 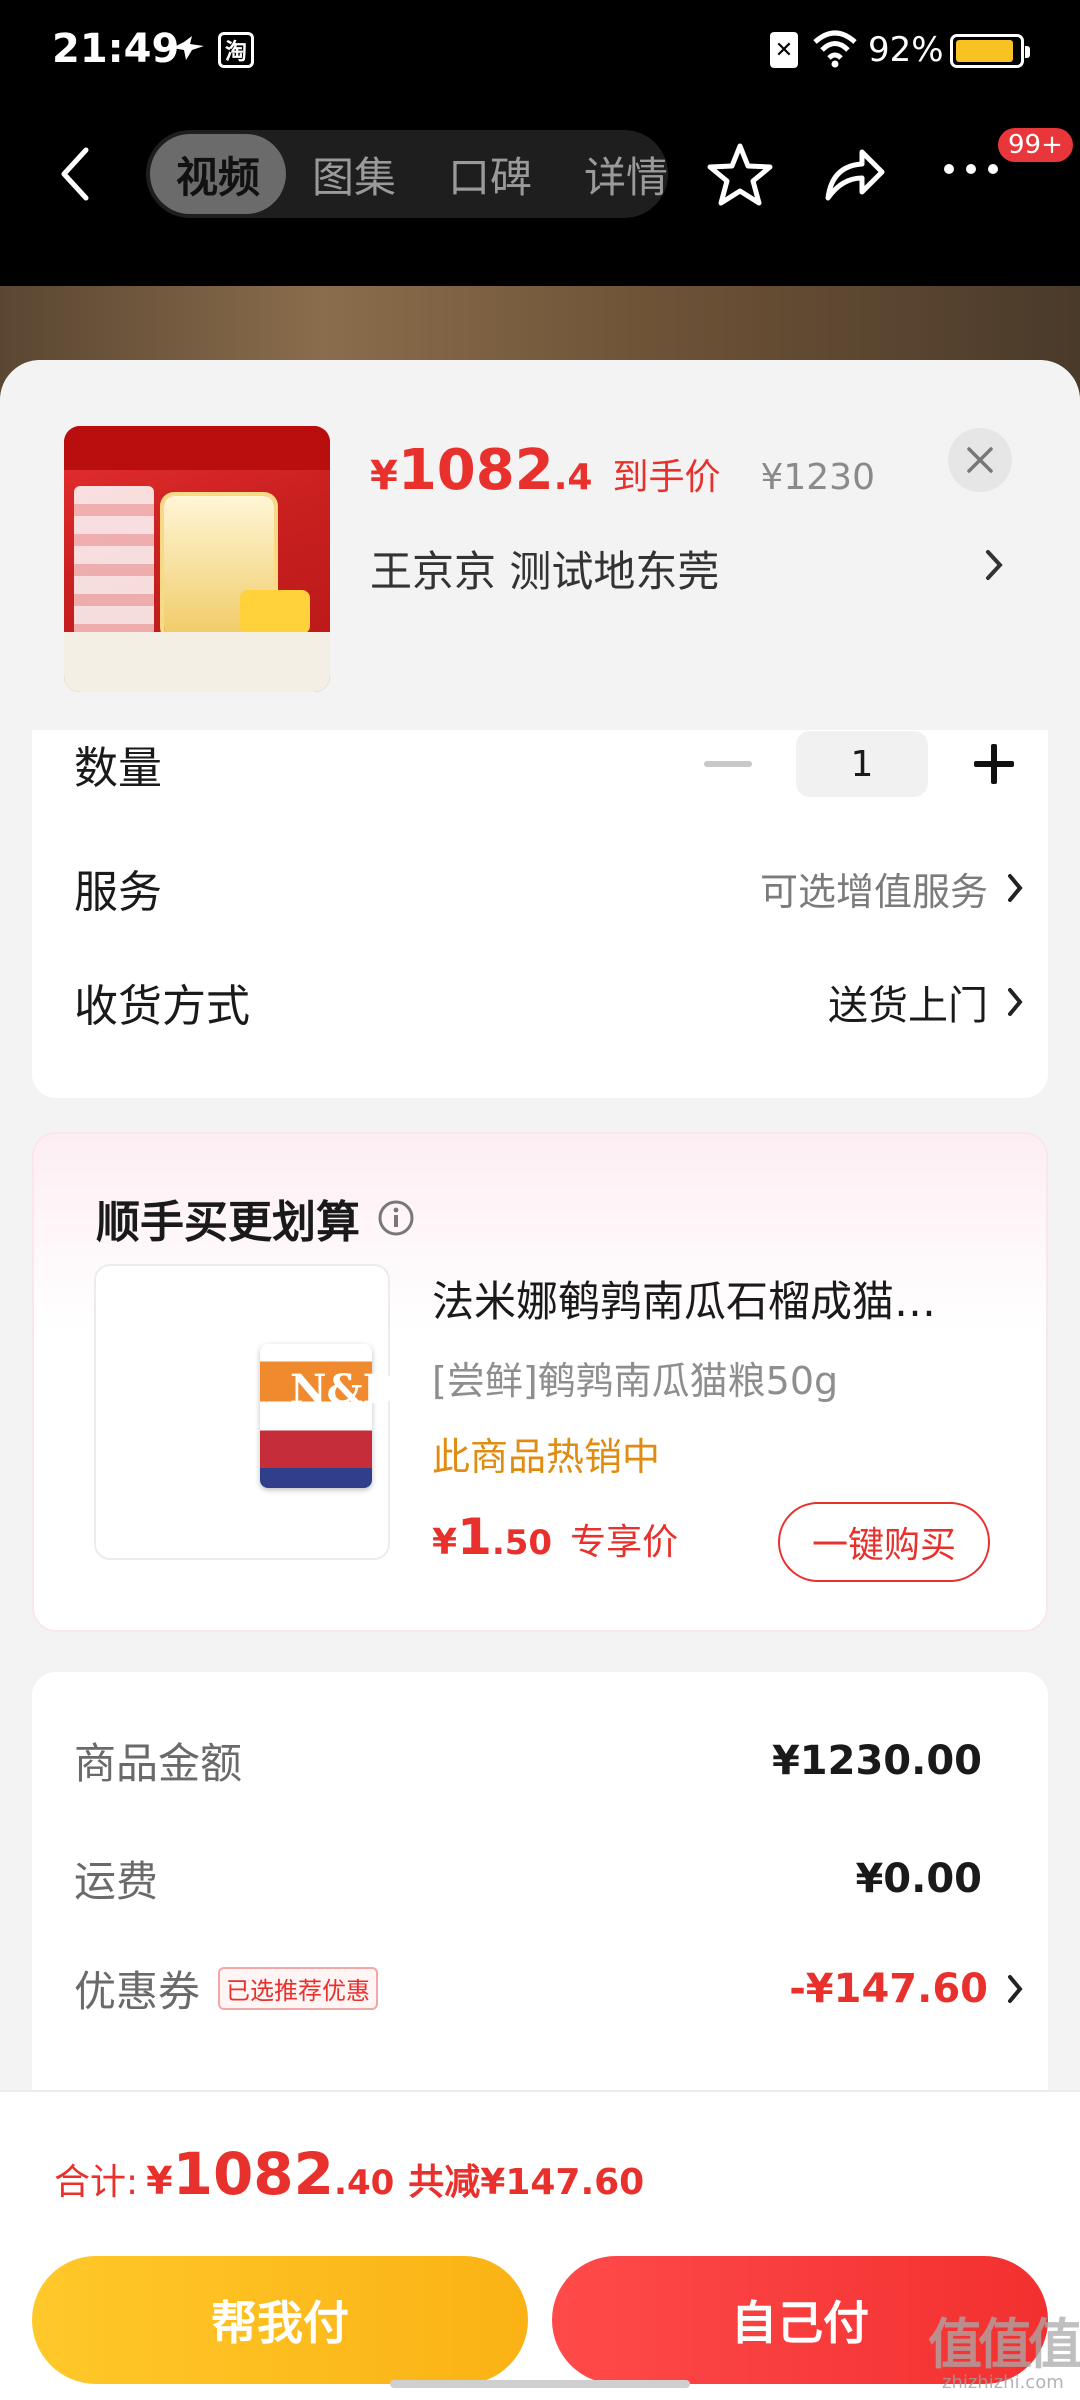 What do you see at coordinates (835, 50) in the screenshot?
I see `wifi-icon` at bounding box center [835, 50].